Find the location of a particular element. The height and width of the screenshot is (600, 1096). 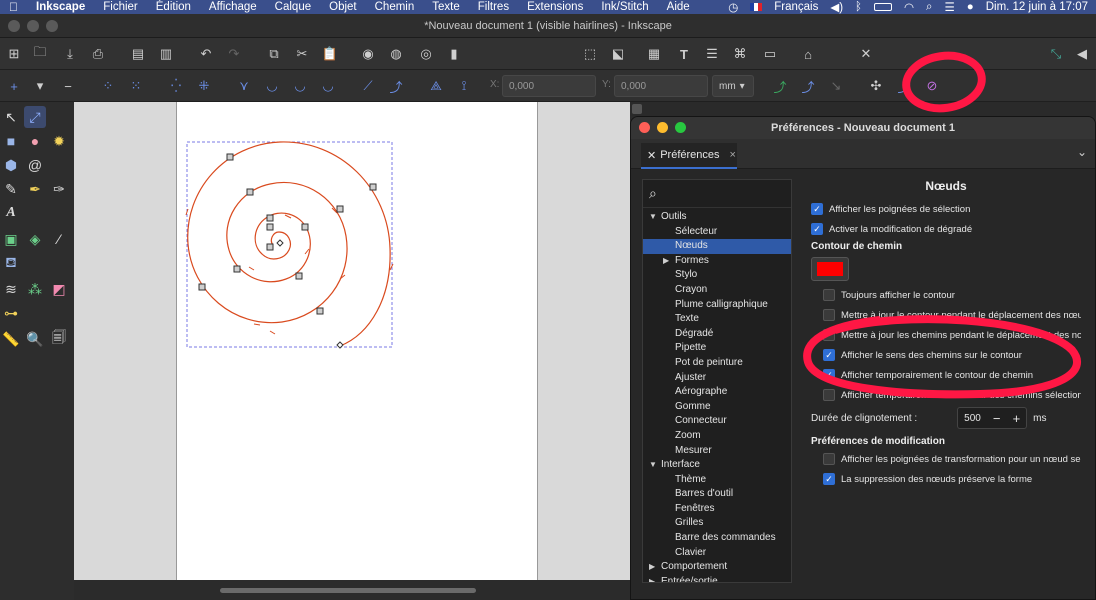

show-handles-icon: ⤴ is located at coordinates (808, 86).